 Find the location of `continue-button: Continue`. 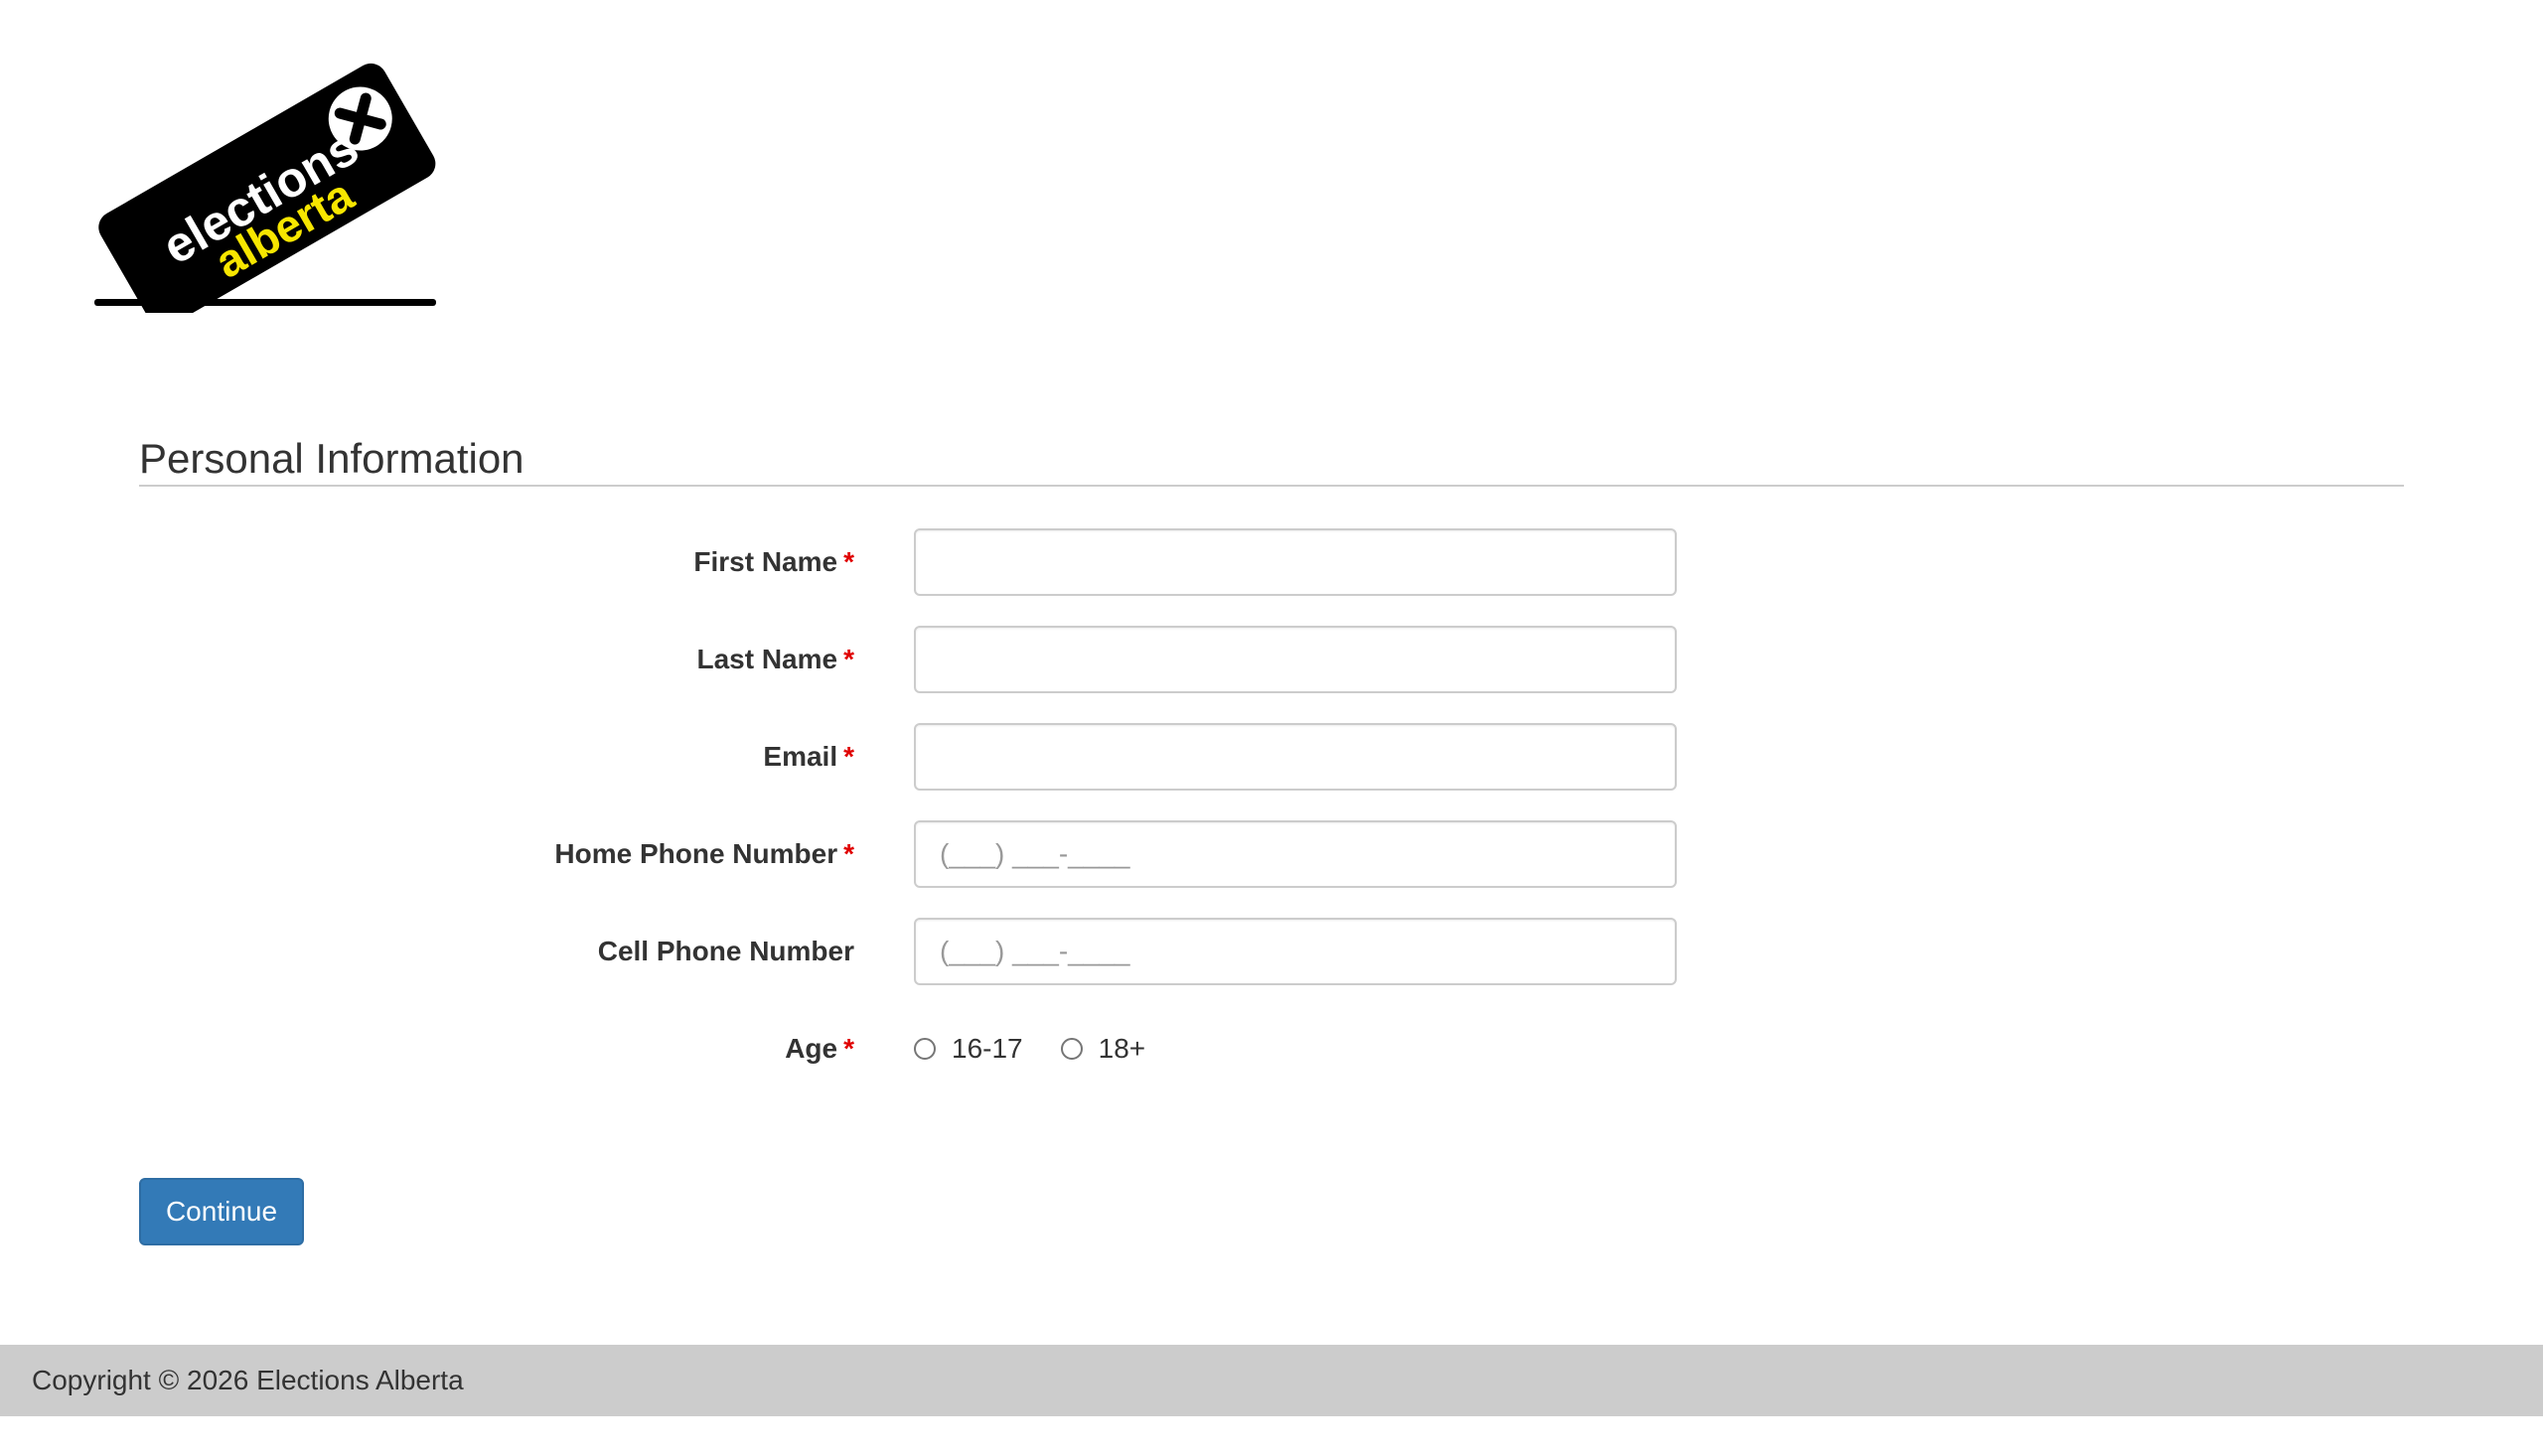

continue-button: Continue is located at coordinates (221, 1211).